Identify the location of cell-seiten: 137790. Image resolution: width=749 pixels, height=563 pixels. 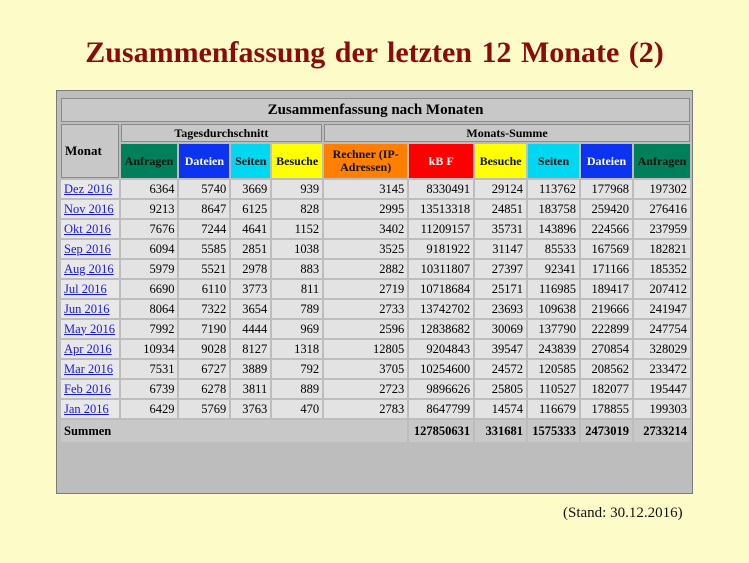
(553, 329).